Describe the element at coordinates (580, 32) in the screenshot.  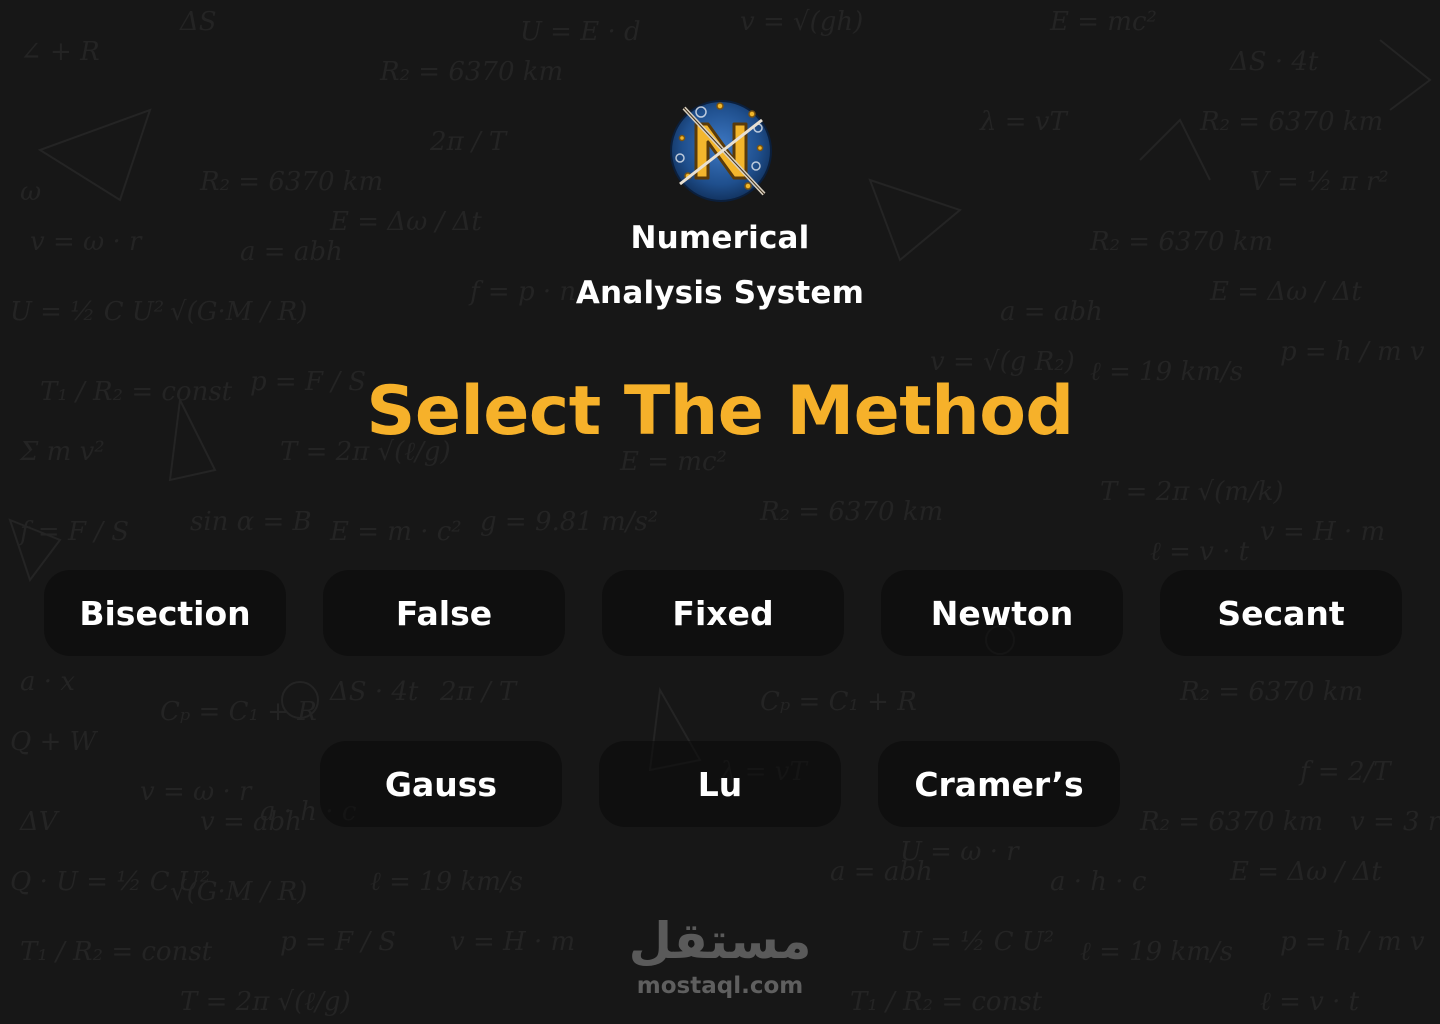
I see `svg-text: U = E · d` at that location.